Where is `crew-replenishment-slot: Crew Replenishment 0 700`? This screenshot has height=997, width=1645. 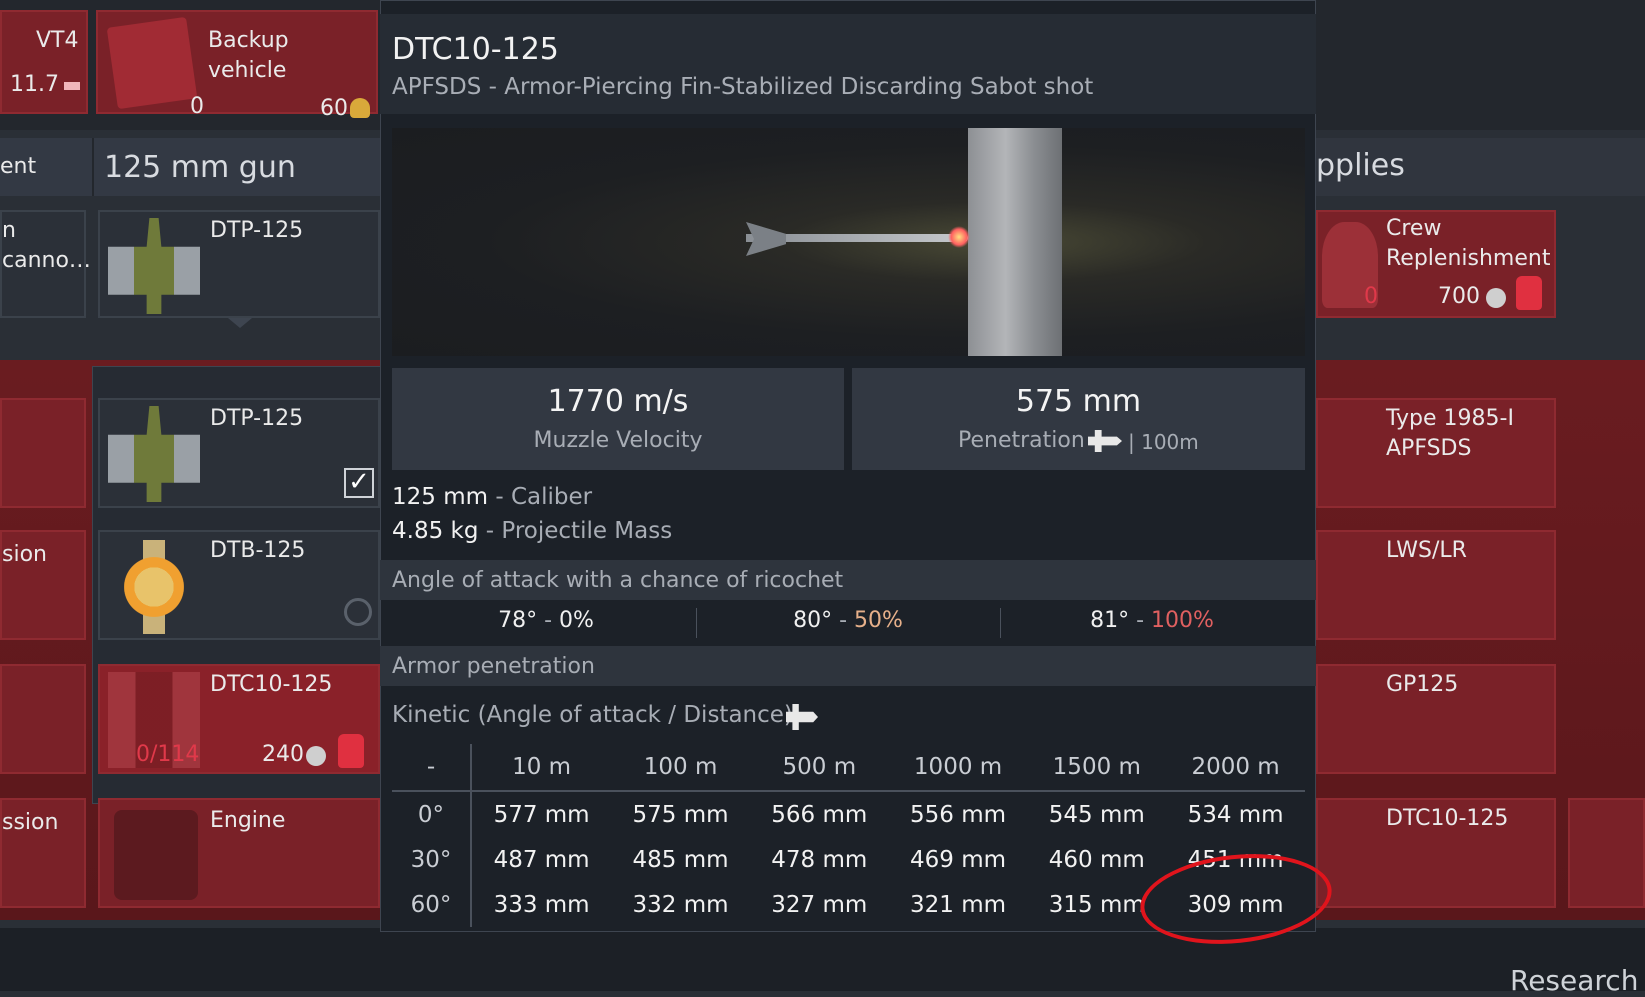 crew-replenishment-slot: Crew Replenishment 0 700 is located at coordinates (1436, 264).